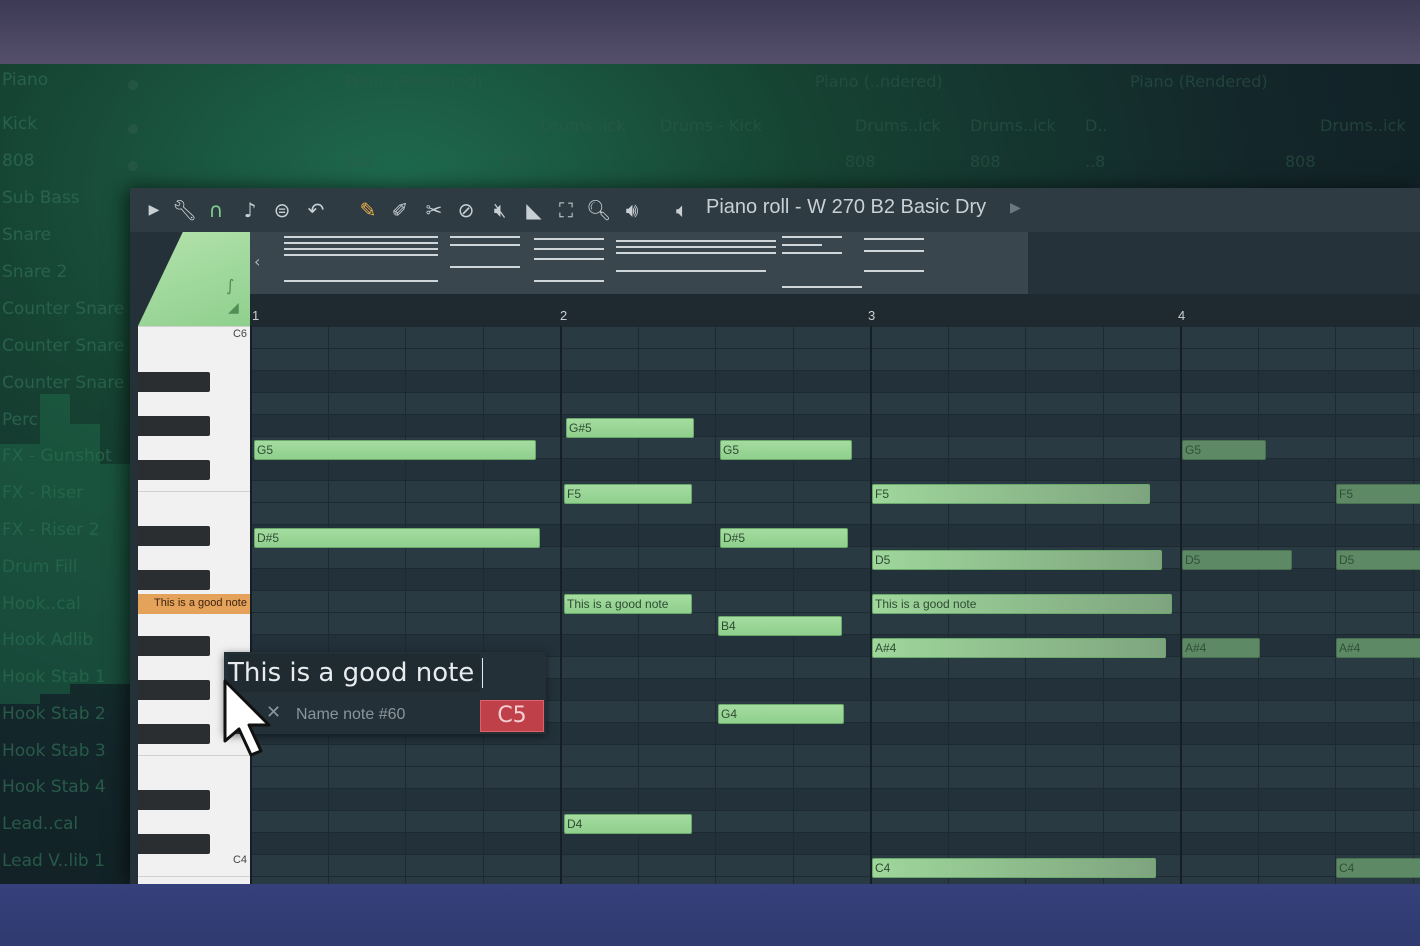 This screenshot has height=946, width=1420. I want to click on highlighted-key: This is a good note, so click(194, 604).